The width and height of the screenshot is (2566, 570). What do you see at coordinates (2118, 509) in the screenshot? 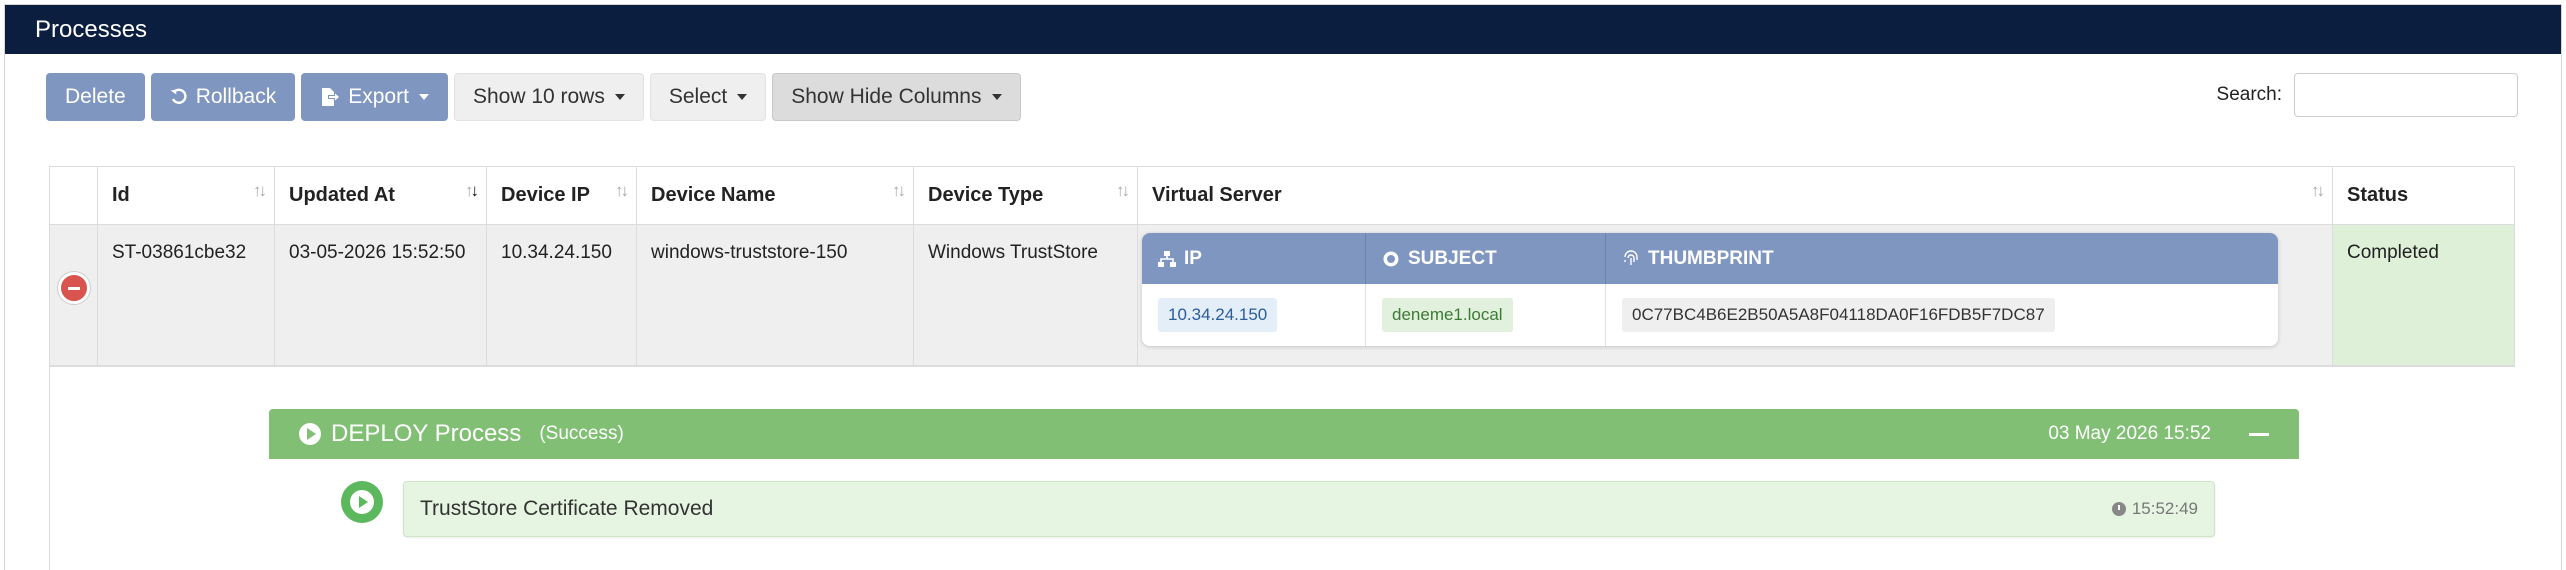
I see `clock-icon` at bounding box center [2118, 509].